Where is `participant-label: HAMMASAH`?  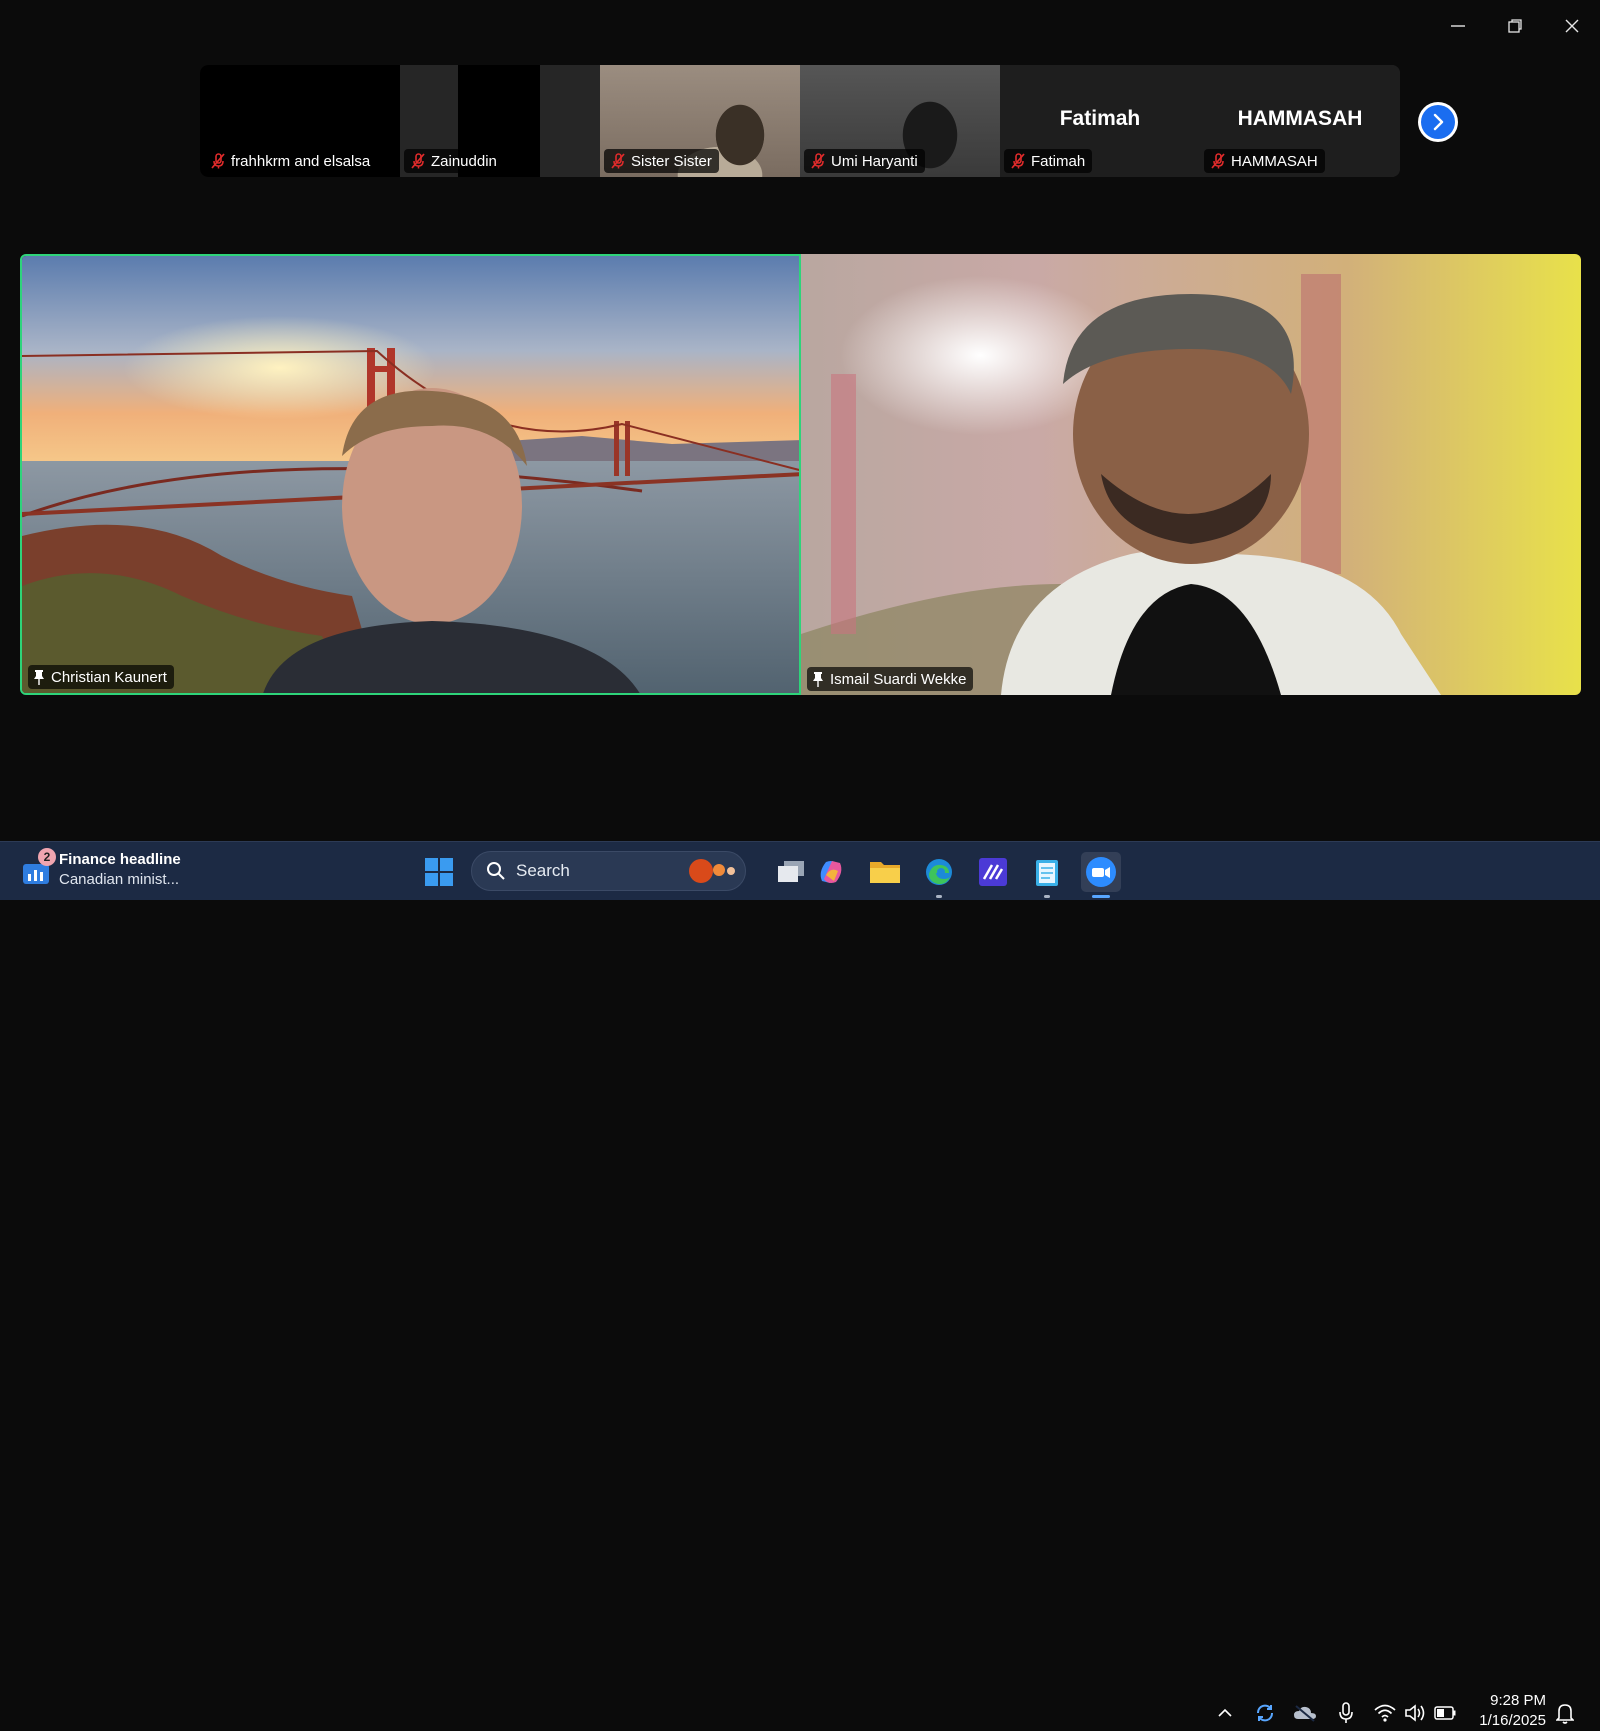
participant-label: HAMMASAH is located at coordinates (1264, 161).